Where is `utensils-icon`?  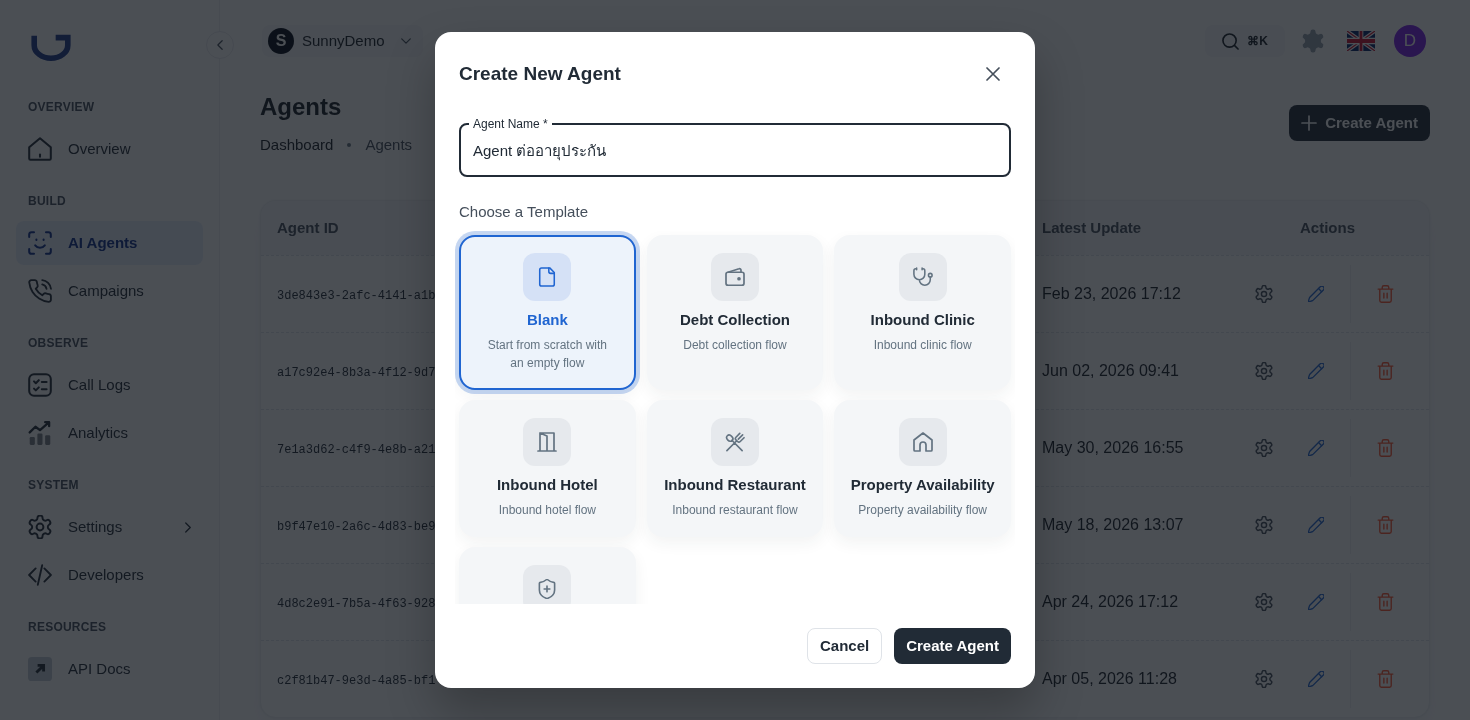
utensils-icon is located at coordinates (735, 442).